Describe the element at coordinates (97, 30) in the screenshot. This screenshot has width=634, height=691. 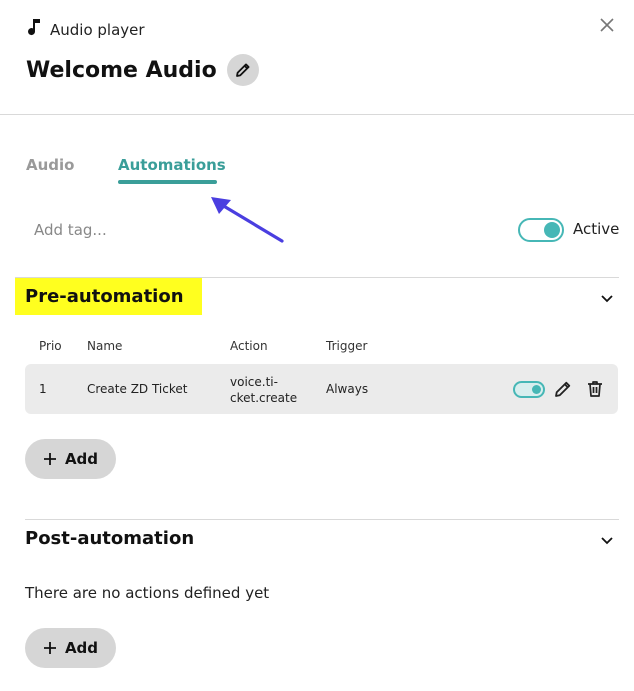
I see `header-subtitle: Audio player` at that location.